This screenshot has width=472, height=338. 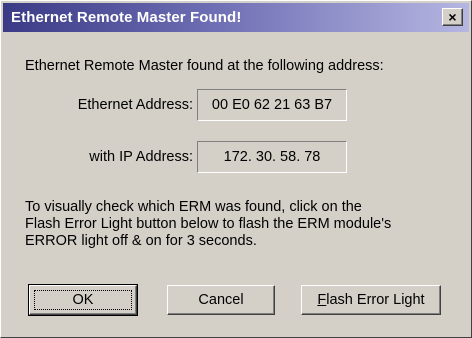 What do you see at coordinates (126, 17) in the screenshot?
I see `dialog-title: Ethernet Remote Master Found!` at bounding box center [126, 17].